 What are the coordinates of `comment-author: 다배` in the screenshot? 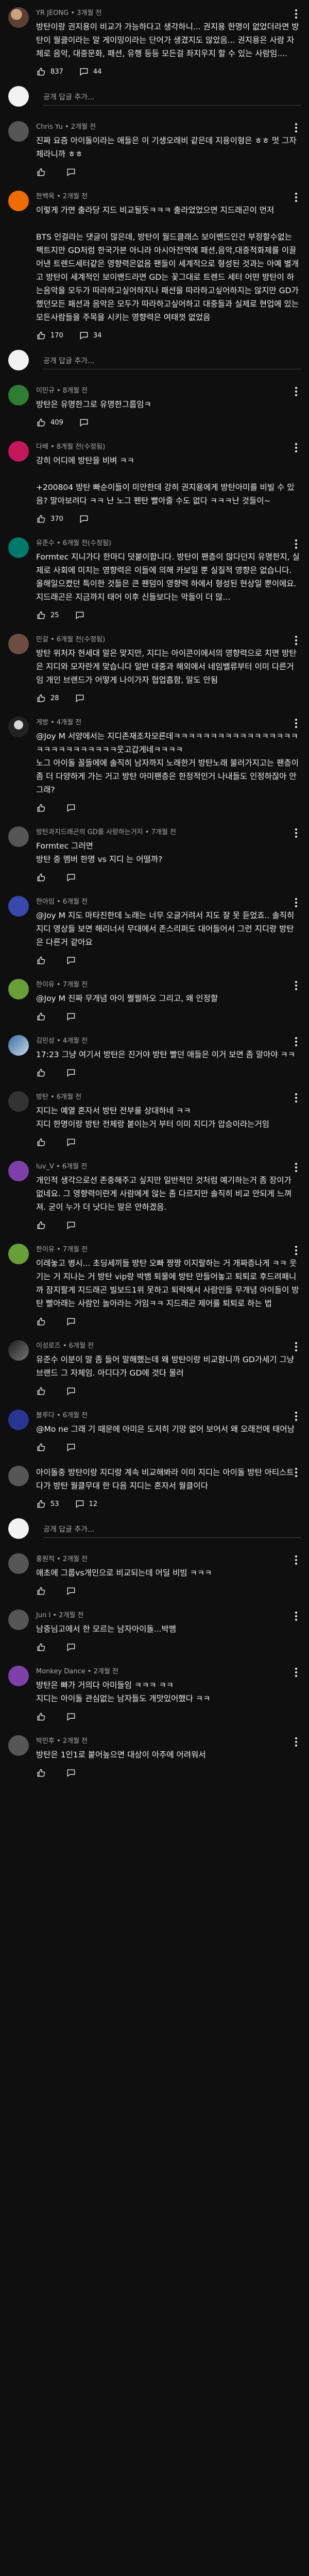 It's located at (42, 447).